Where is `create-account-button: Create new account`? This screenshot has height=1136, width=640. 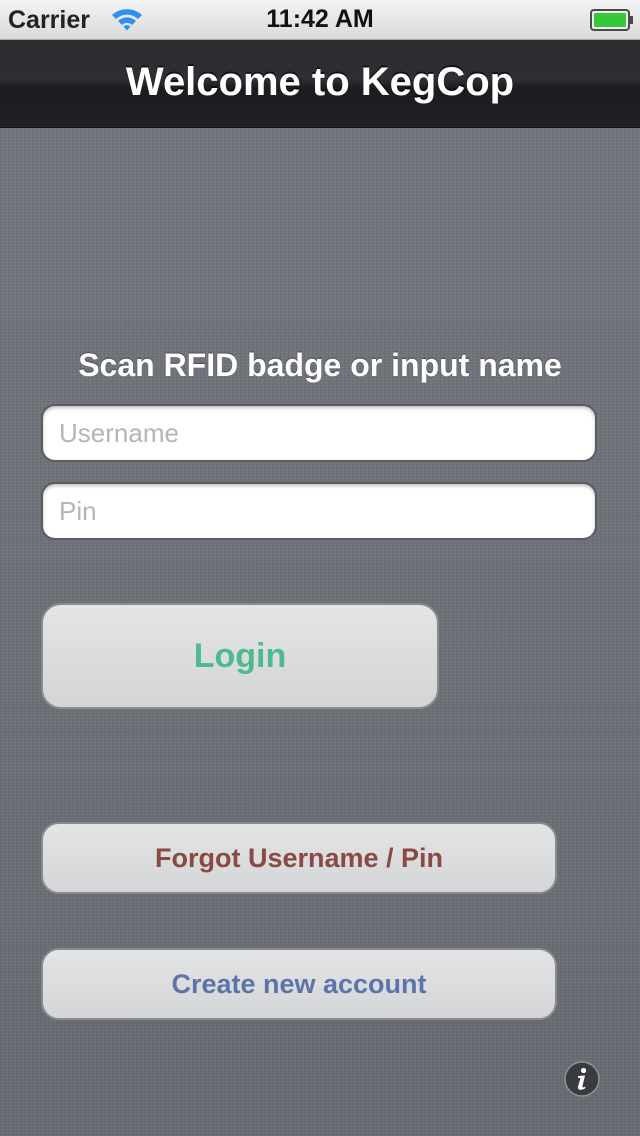
create-account-button: Create new account is located at coordinates (299, 984).